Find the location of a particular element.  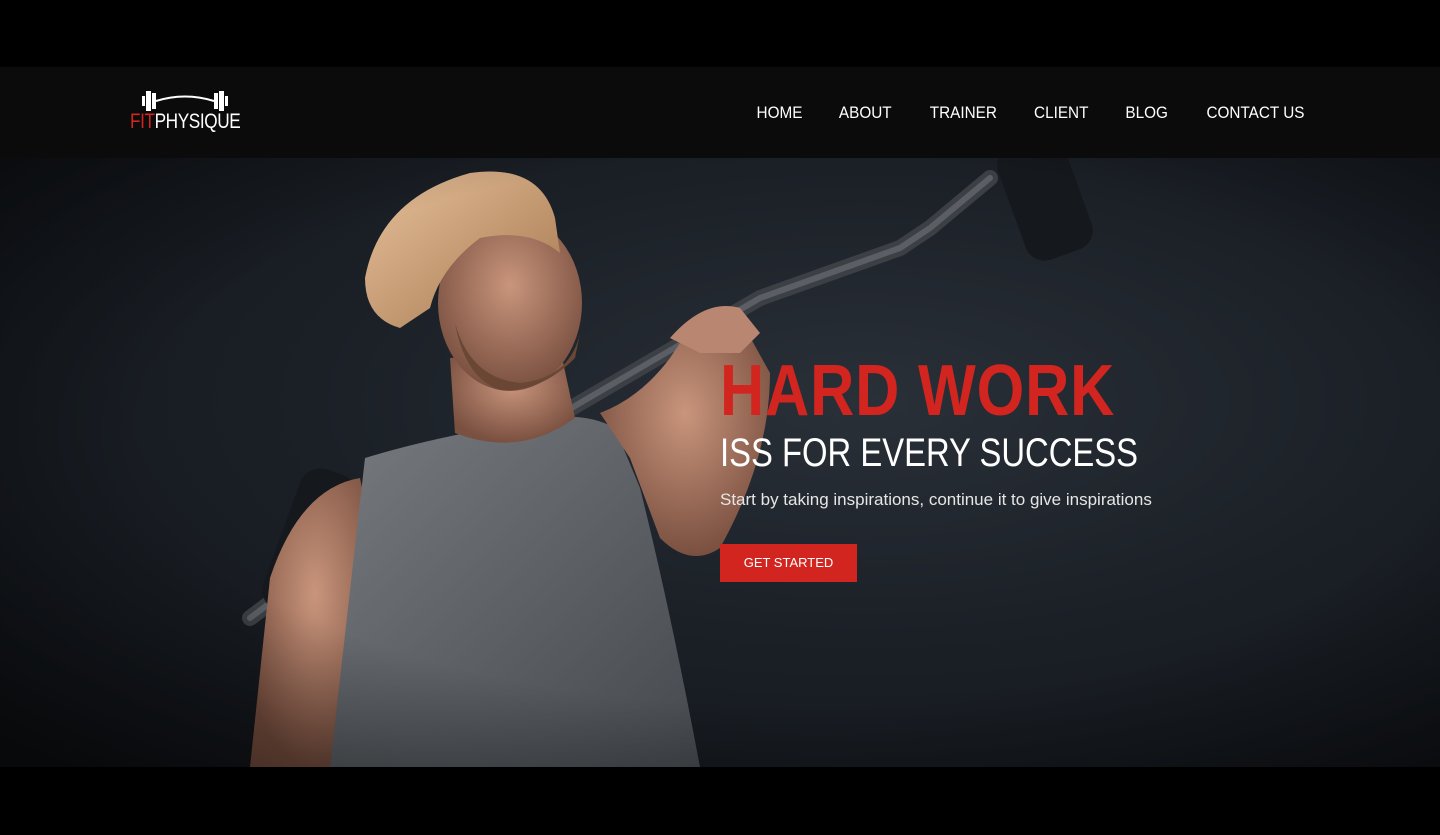

logo: FITPHYSIQUE is located at coordinates (185, 113).